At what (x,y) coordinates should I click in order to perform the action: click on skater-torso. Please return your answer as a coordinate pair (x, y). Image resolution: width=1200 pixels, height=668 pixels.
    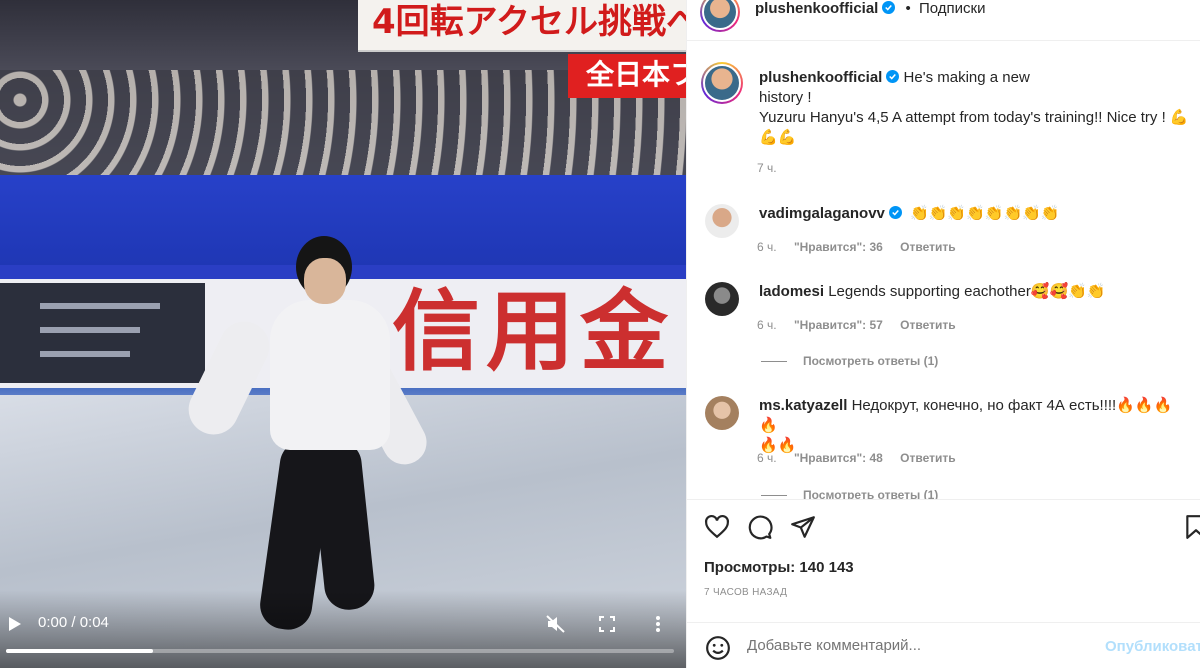
    Looking at the image, I should click on (330, 375).